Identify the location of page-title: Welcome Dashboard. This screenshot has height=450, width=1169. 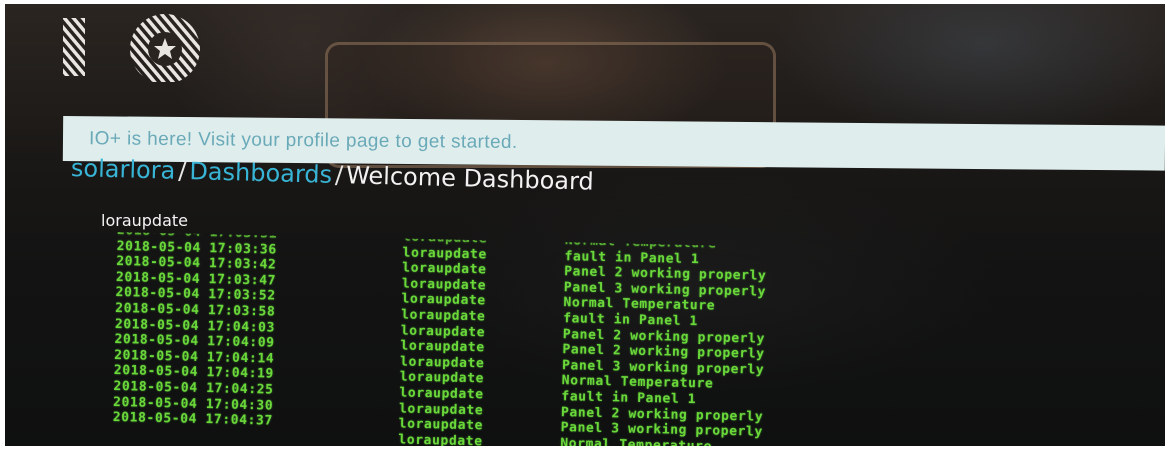
(470, 178).